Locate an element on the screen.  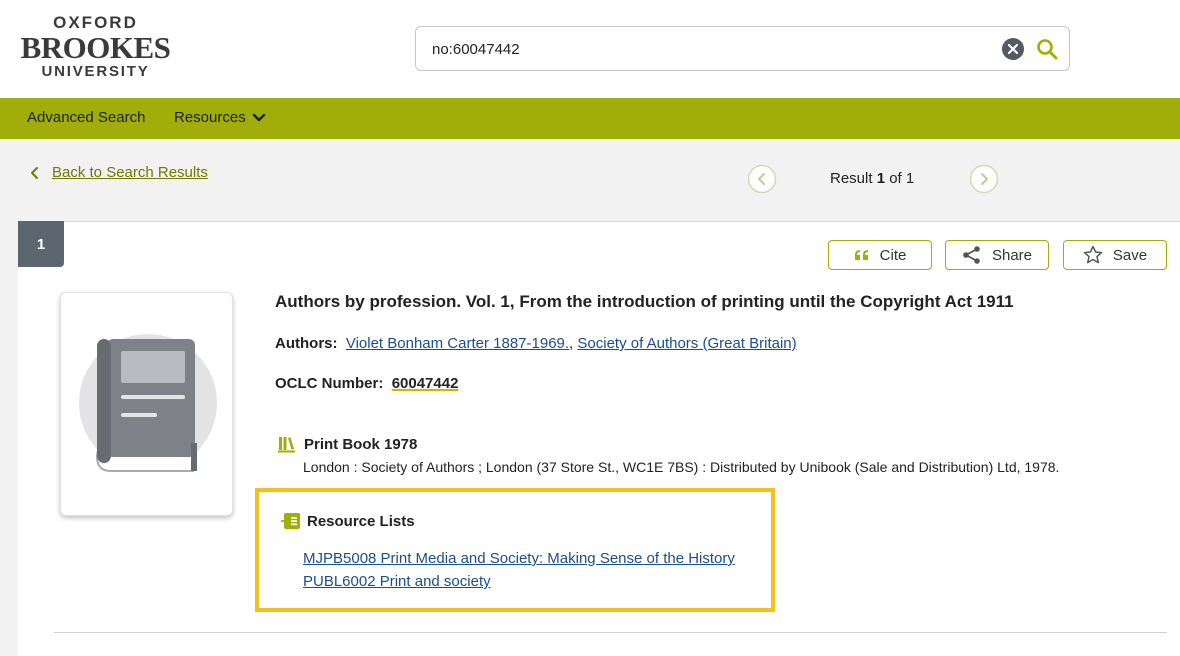
logo-line-1: OXFORD is located at coordinates (95, 22).